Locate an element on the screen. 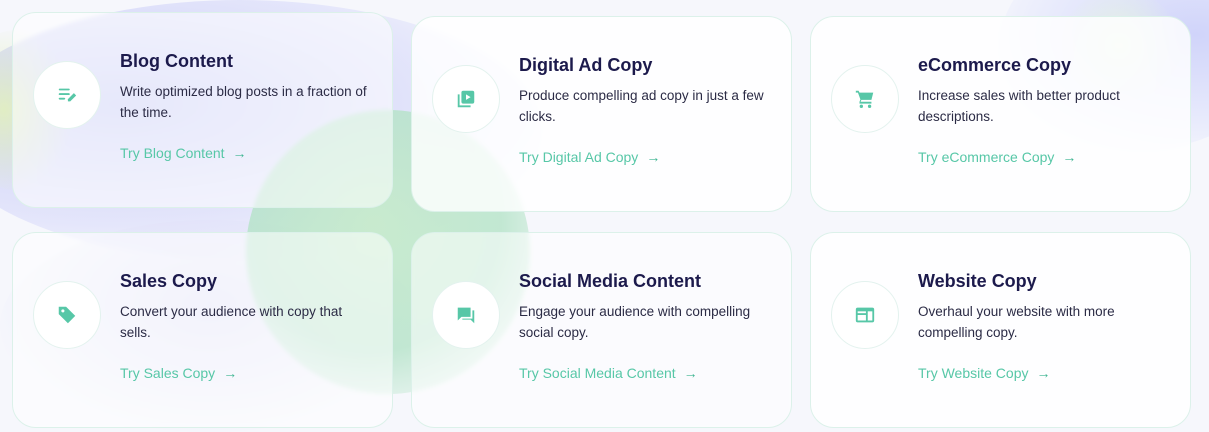 This screenshot has width=1209, height=432. website-layout-icon is located at coordinates (865, 315).